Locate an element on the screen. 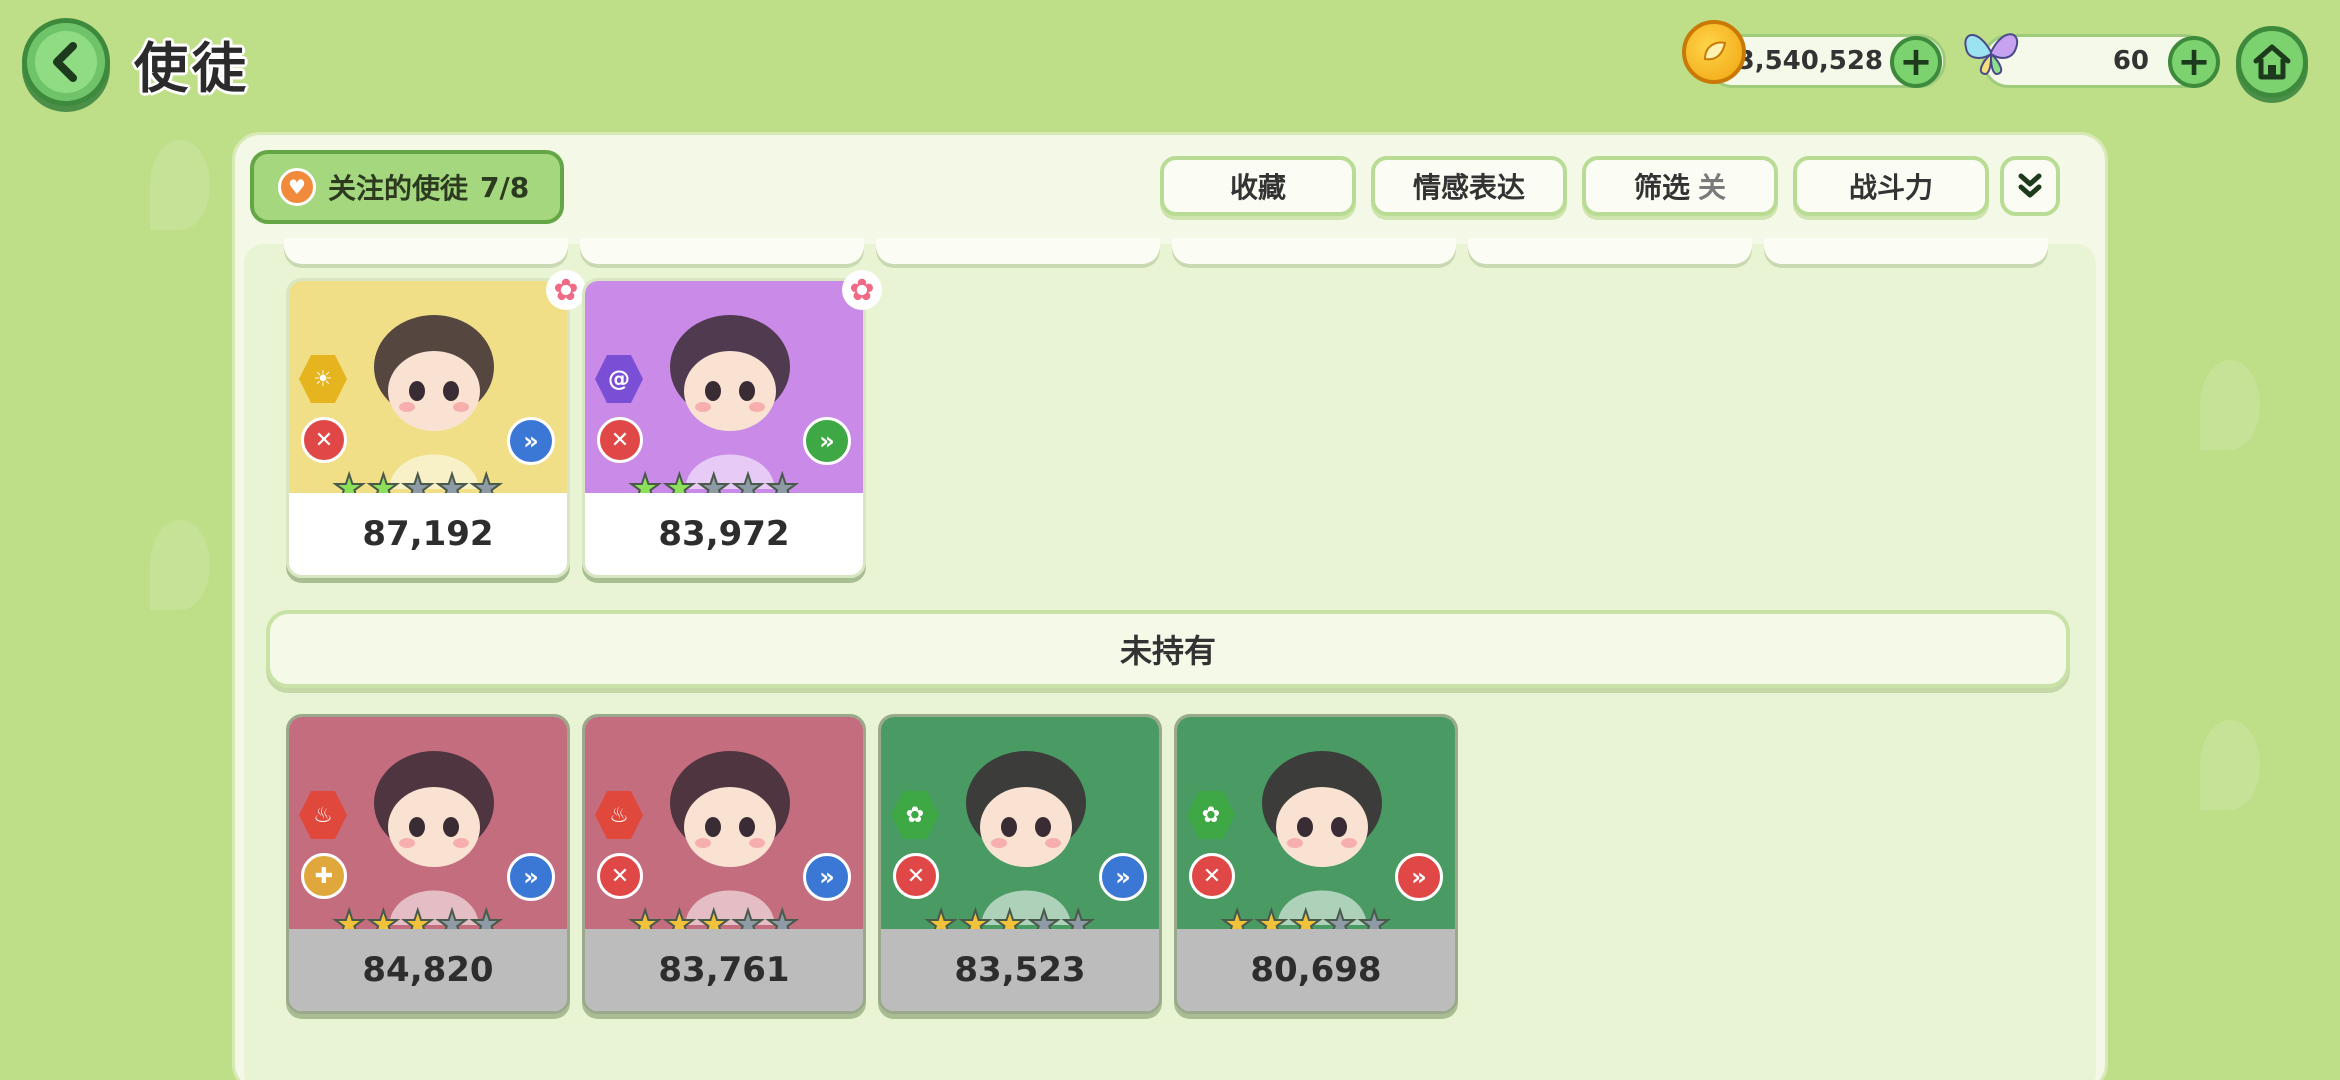 The height and width of the screenshot is (1080, 2340). sort-power-button: 战斗力 is located at coordinates (1891, 186).